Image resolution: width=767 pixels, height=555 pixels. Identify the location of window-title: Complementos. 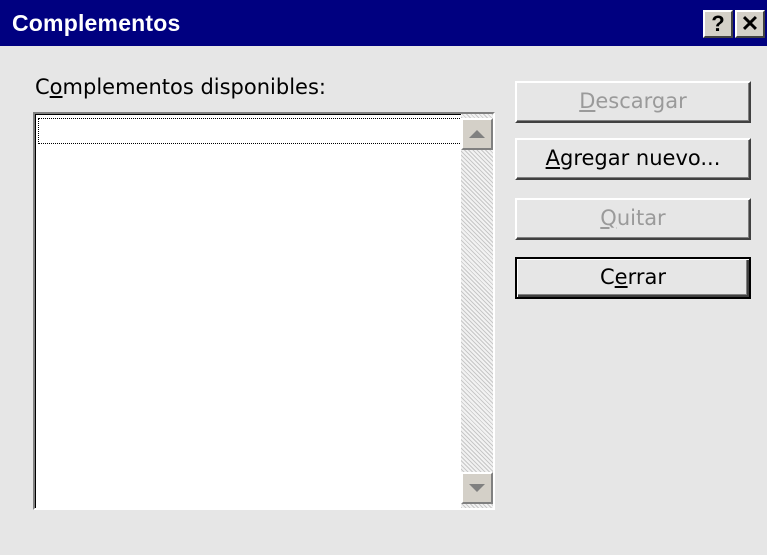
(96, 23).